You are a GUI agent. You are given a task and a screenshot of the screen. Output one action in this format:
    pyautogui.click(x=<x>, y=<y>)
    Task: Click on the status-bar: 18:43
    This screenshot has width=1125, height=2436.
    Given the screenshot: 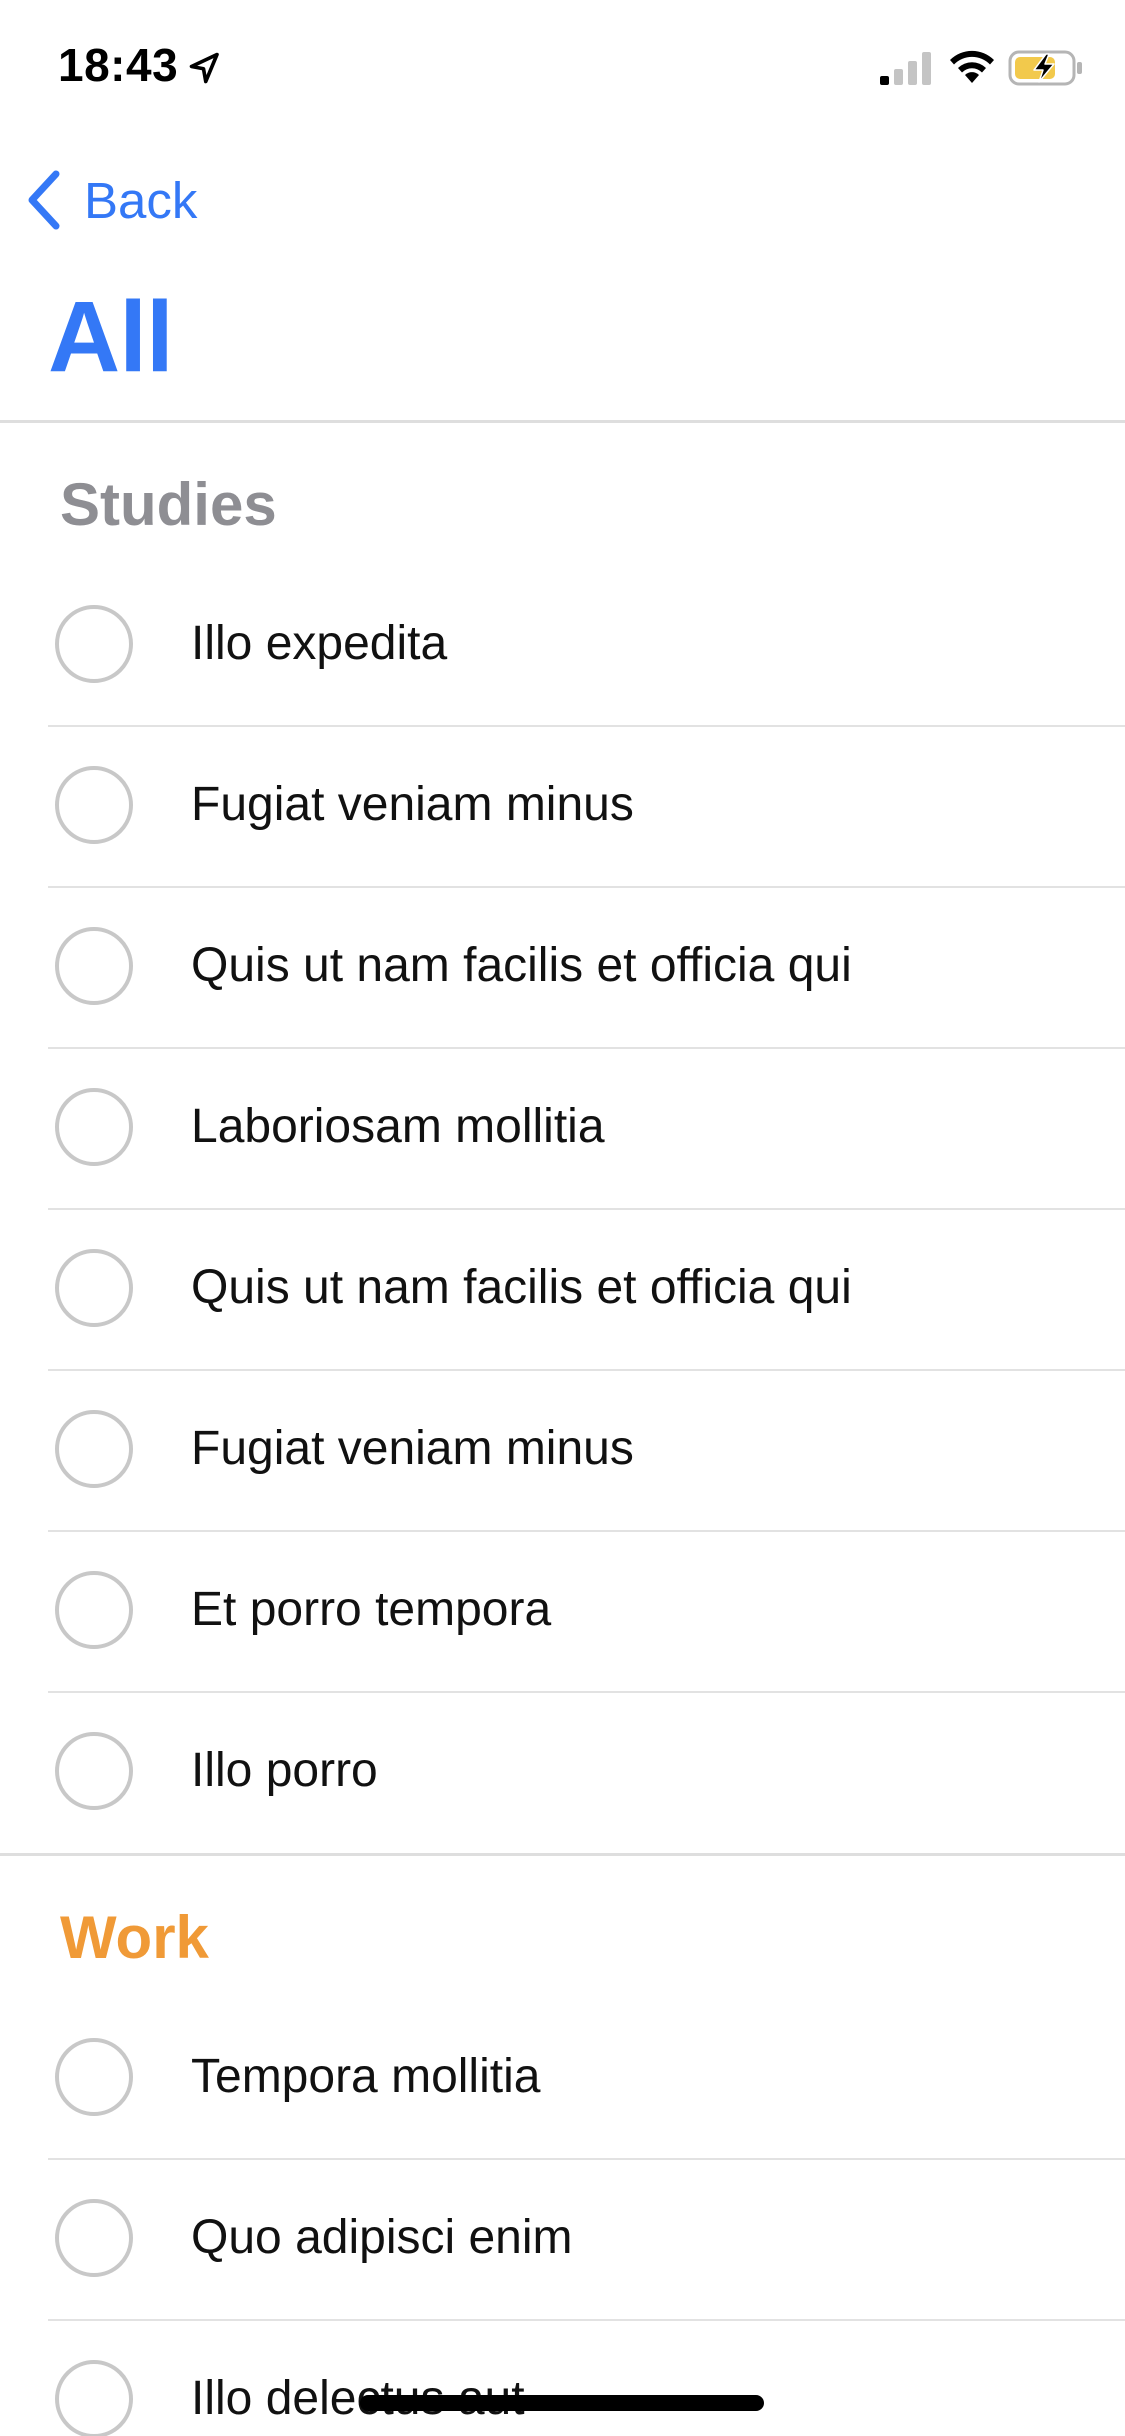 What is the action you would take?
    pyautogui.click(x=562, y=66)
    